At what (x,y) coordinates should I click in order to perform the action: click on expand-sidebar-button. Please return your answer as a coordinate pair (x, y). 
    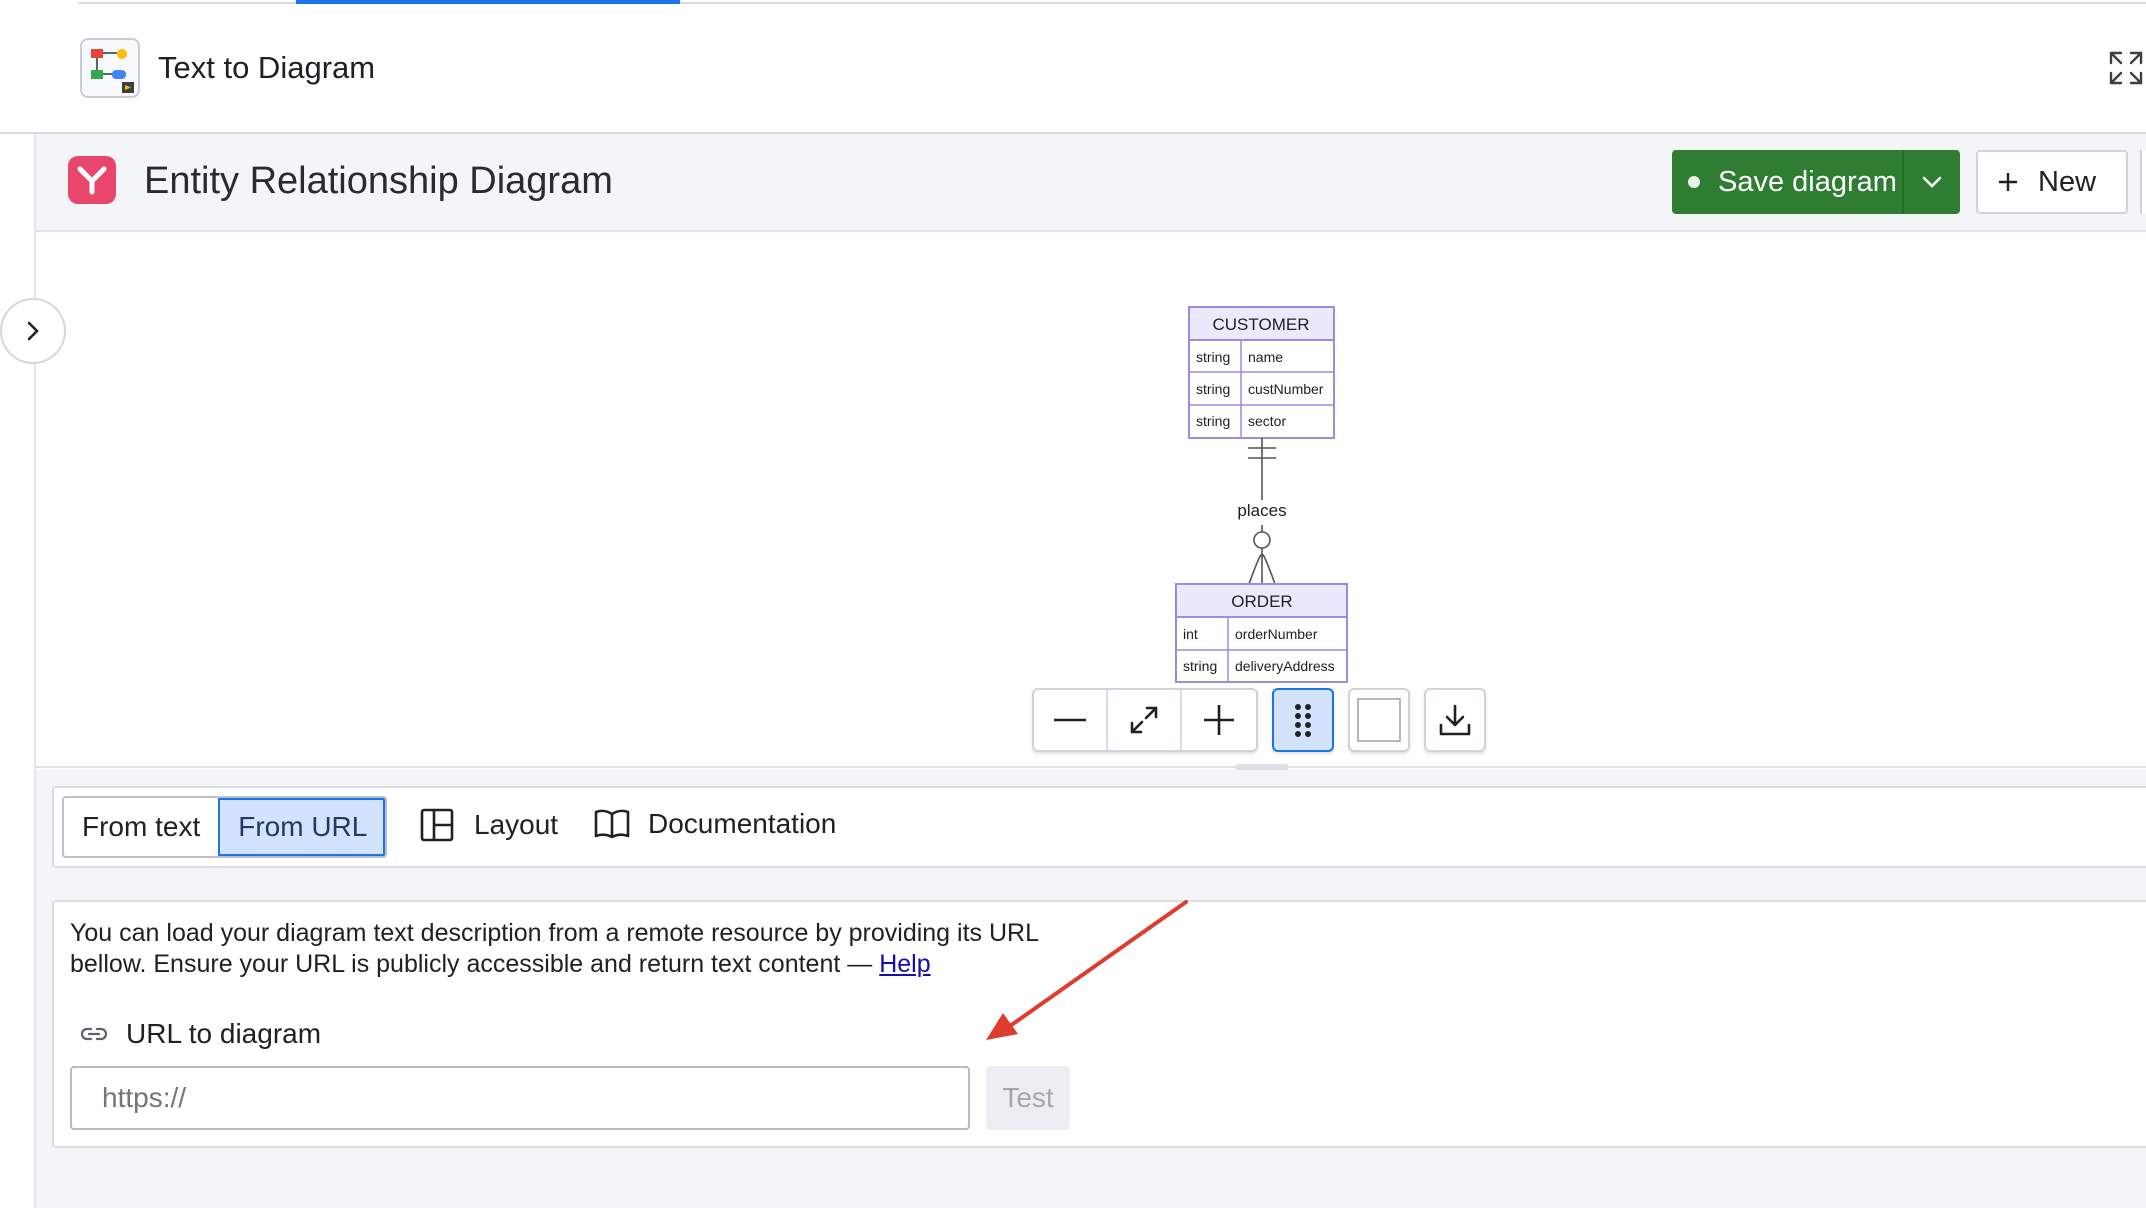
    Looking at the image, I should click on (33, 331).